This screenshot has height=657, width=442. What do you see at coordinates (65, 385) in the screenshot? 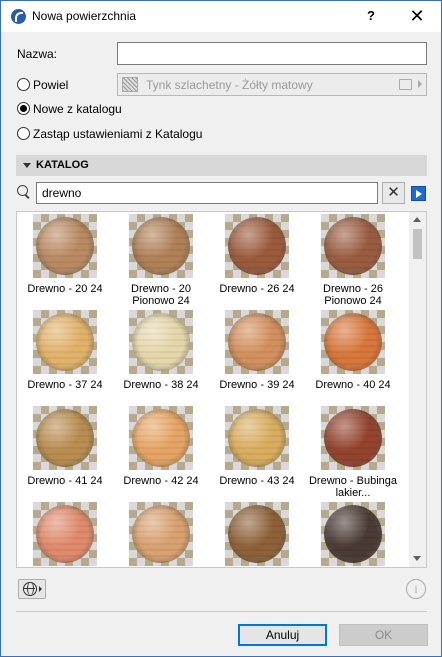
I see `material-name: Drewno - 37 24` at bounding box center [65, 385].